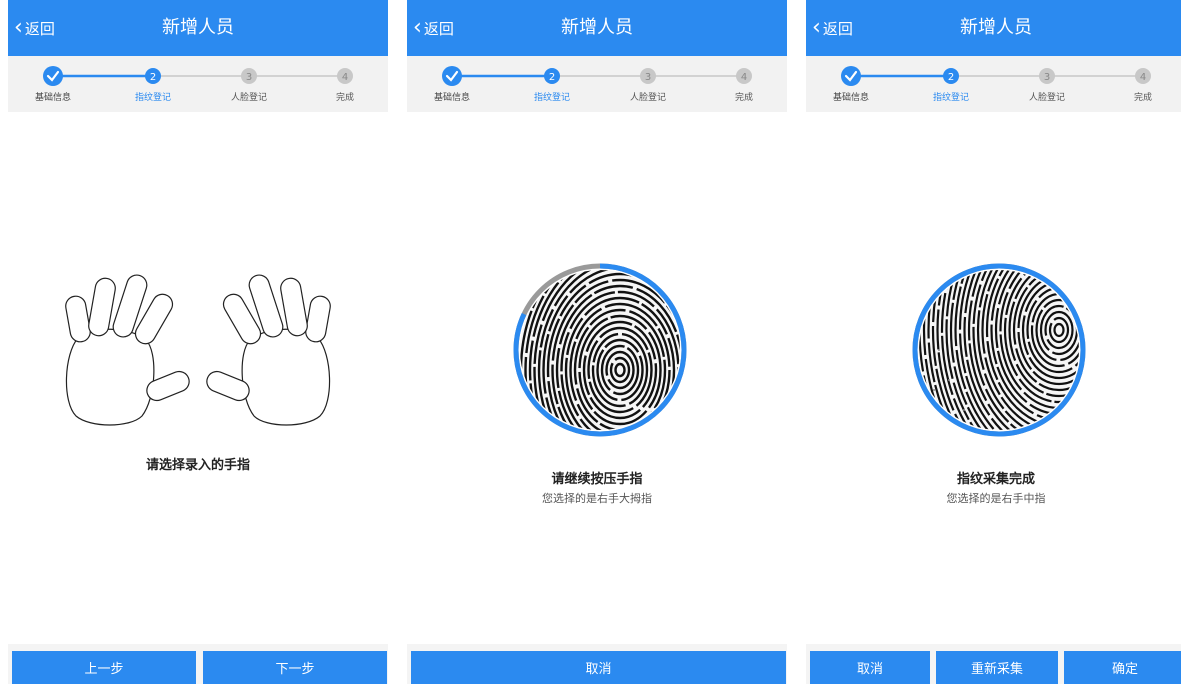 The height and width of the screenshot is (684, 1181). I want to click on selected-finger-text: 您选择的是右手中指, so click(996, 498).